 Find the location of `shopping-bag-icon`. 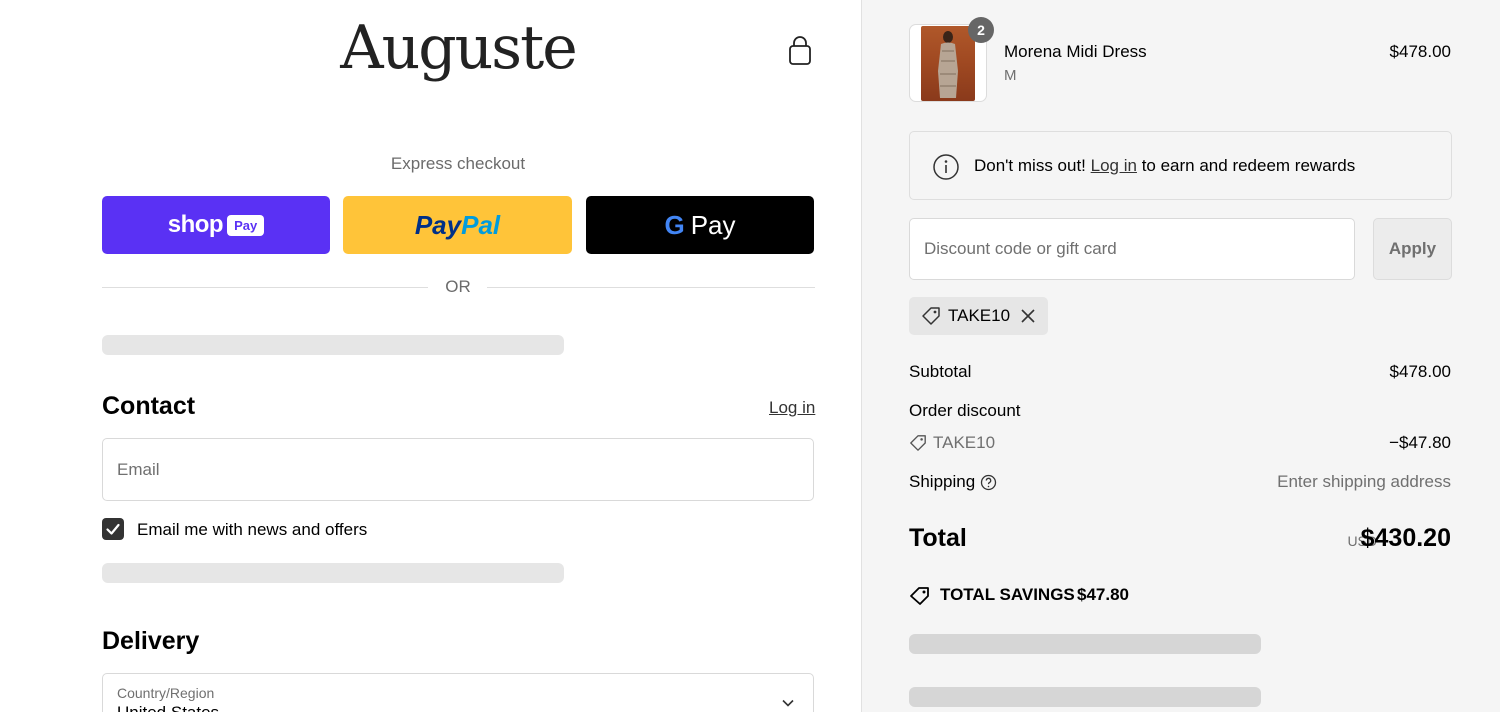

shopping-bag-icon is located at coordinates (800, 52).